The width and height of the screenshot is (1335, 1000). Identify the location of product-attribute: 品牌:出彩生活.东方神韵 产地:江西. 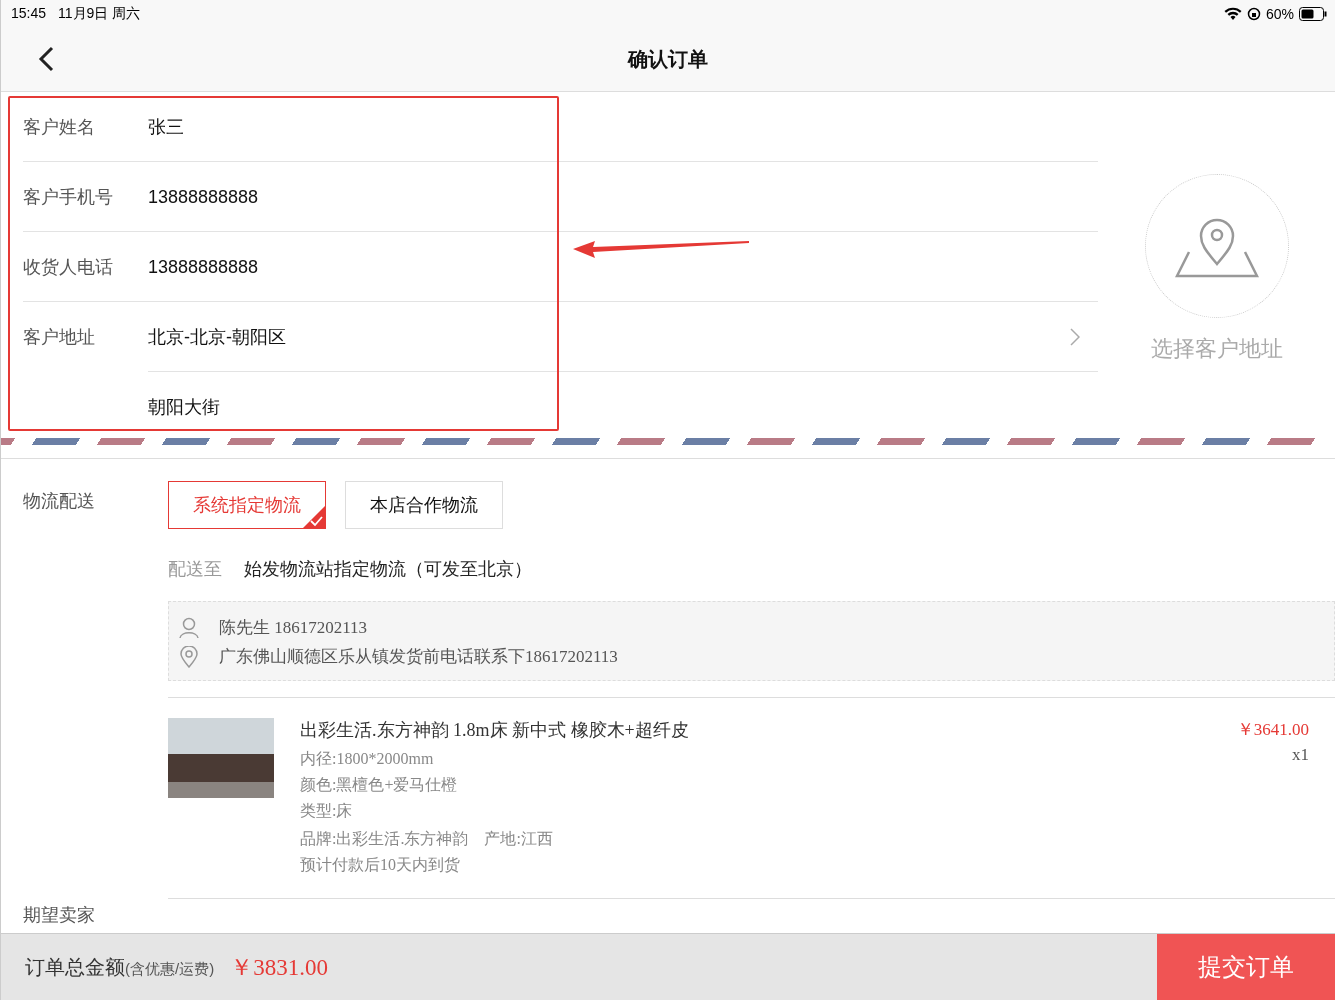
(427, 839).